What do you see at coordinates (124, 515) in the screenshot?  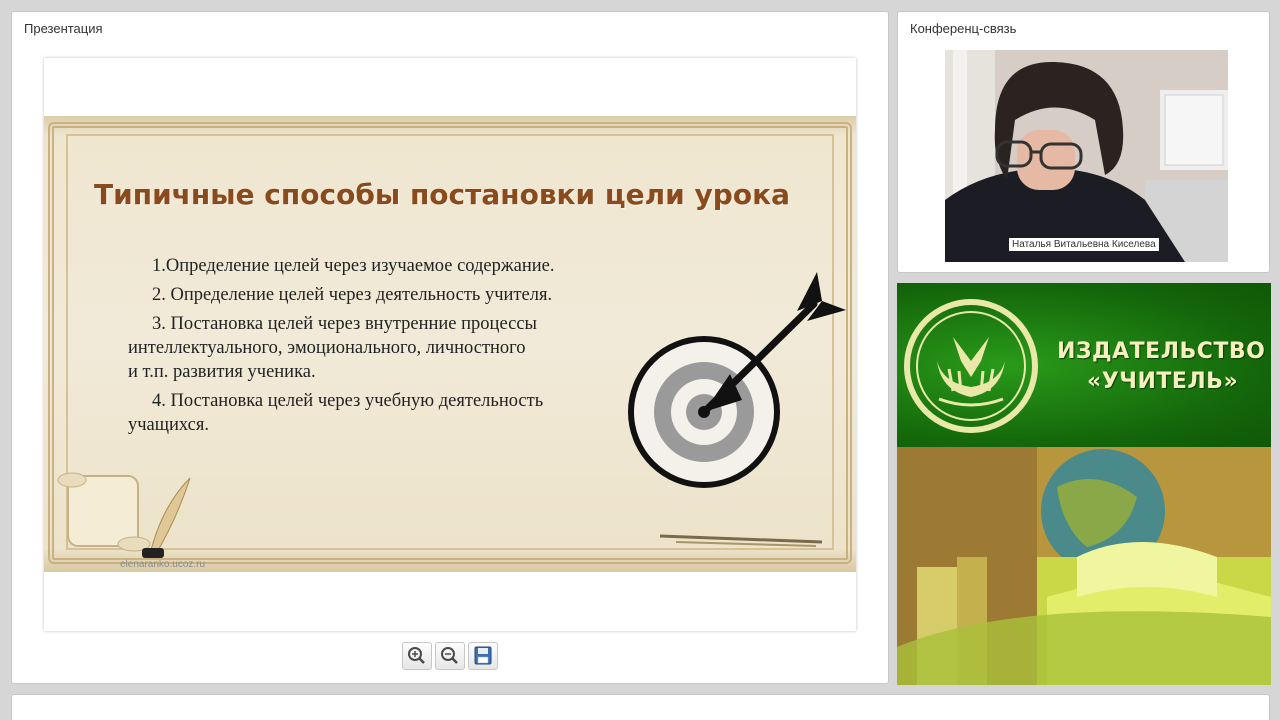 I see `quill-scroll-icon` at bounding box center [124, 515].